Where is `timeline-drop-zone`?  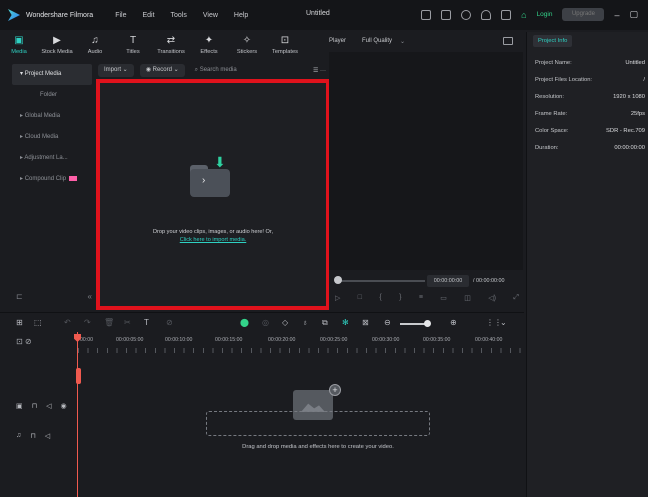
timeline-drop-zone is located at coordinates (318, 423).